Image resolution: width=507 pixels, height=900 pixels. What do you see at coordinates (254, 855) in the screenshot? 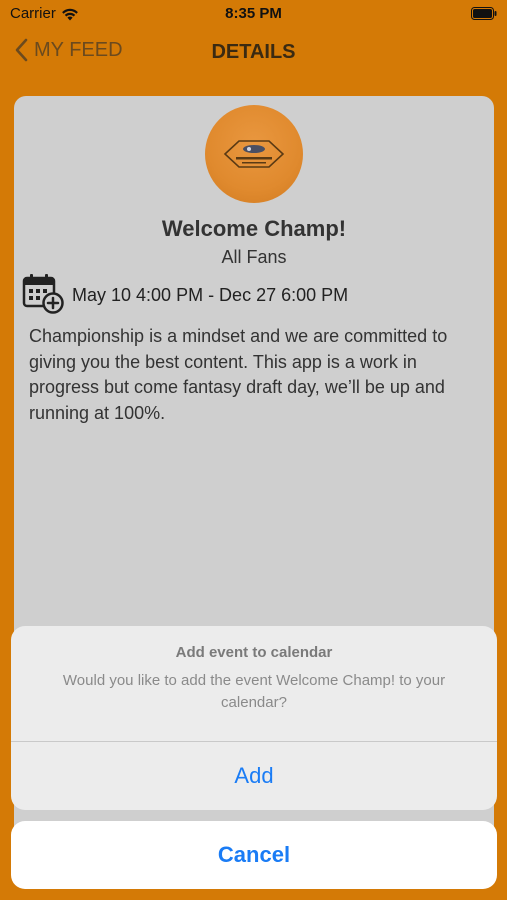
I see `cancel-button: Cancel` at bounding box center [254, 855].